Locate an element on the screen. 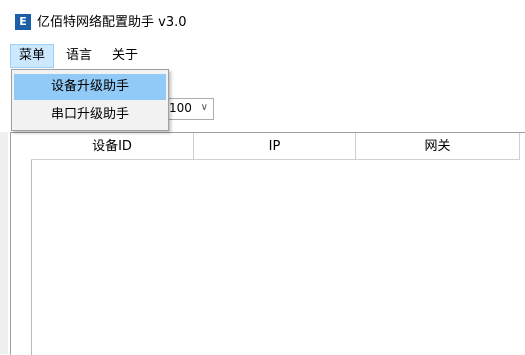 This screenshot has width=525, height=355. combo-value: 100 is located at coordinates (180, 108).